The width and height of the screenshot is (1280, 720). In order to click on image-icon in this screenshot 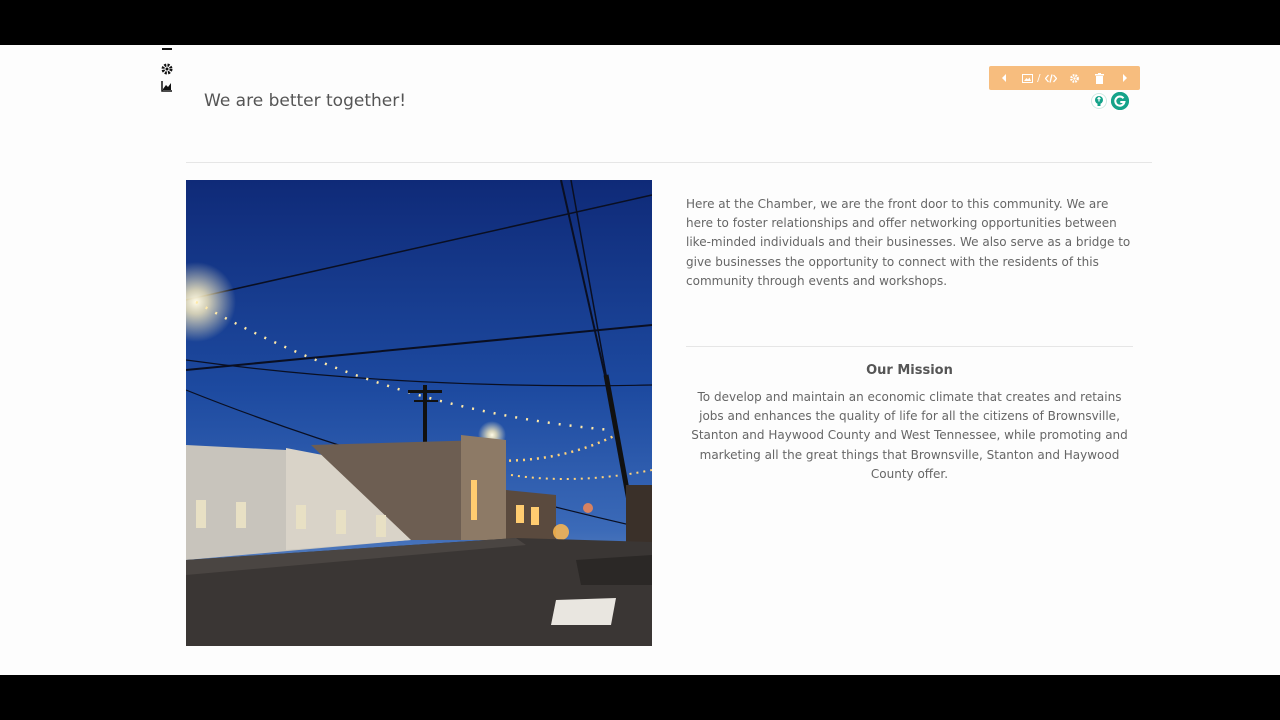, I will do `click(1028, 78)`.